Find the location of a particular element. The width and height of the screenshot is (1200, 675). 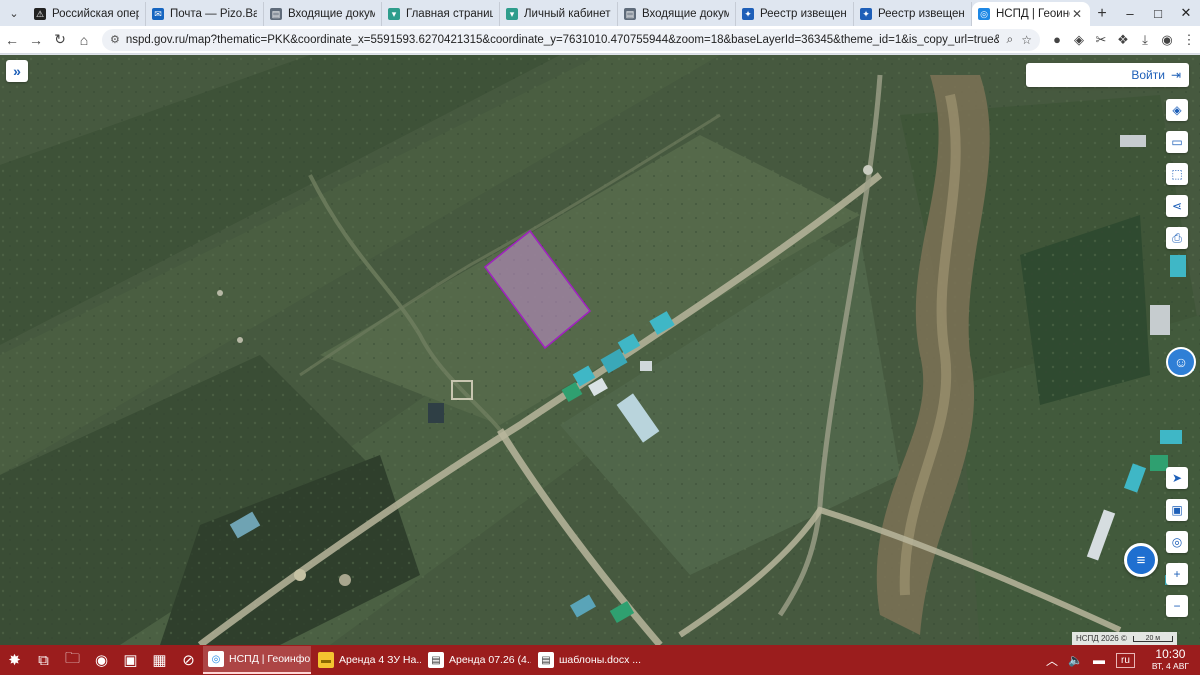

scale-bar: 20 м is located at coordinates (1152, 638).